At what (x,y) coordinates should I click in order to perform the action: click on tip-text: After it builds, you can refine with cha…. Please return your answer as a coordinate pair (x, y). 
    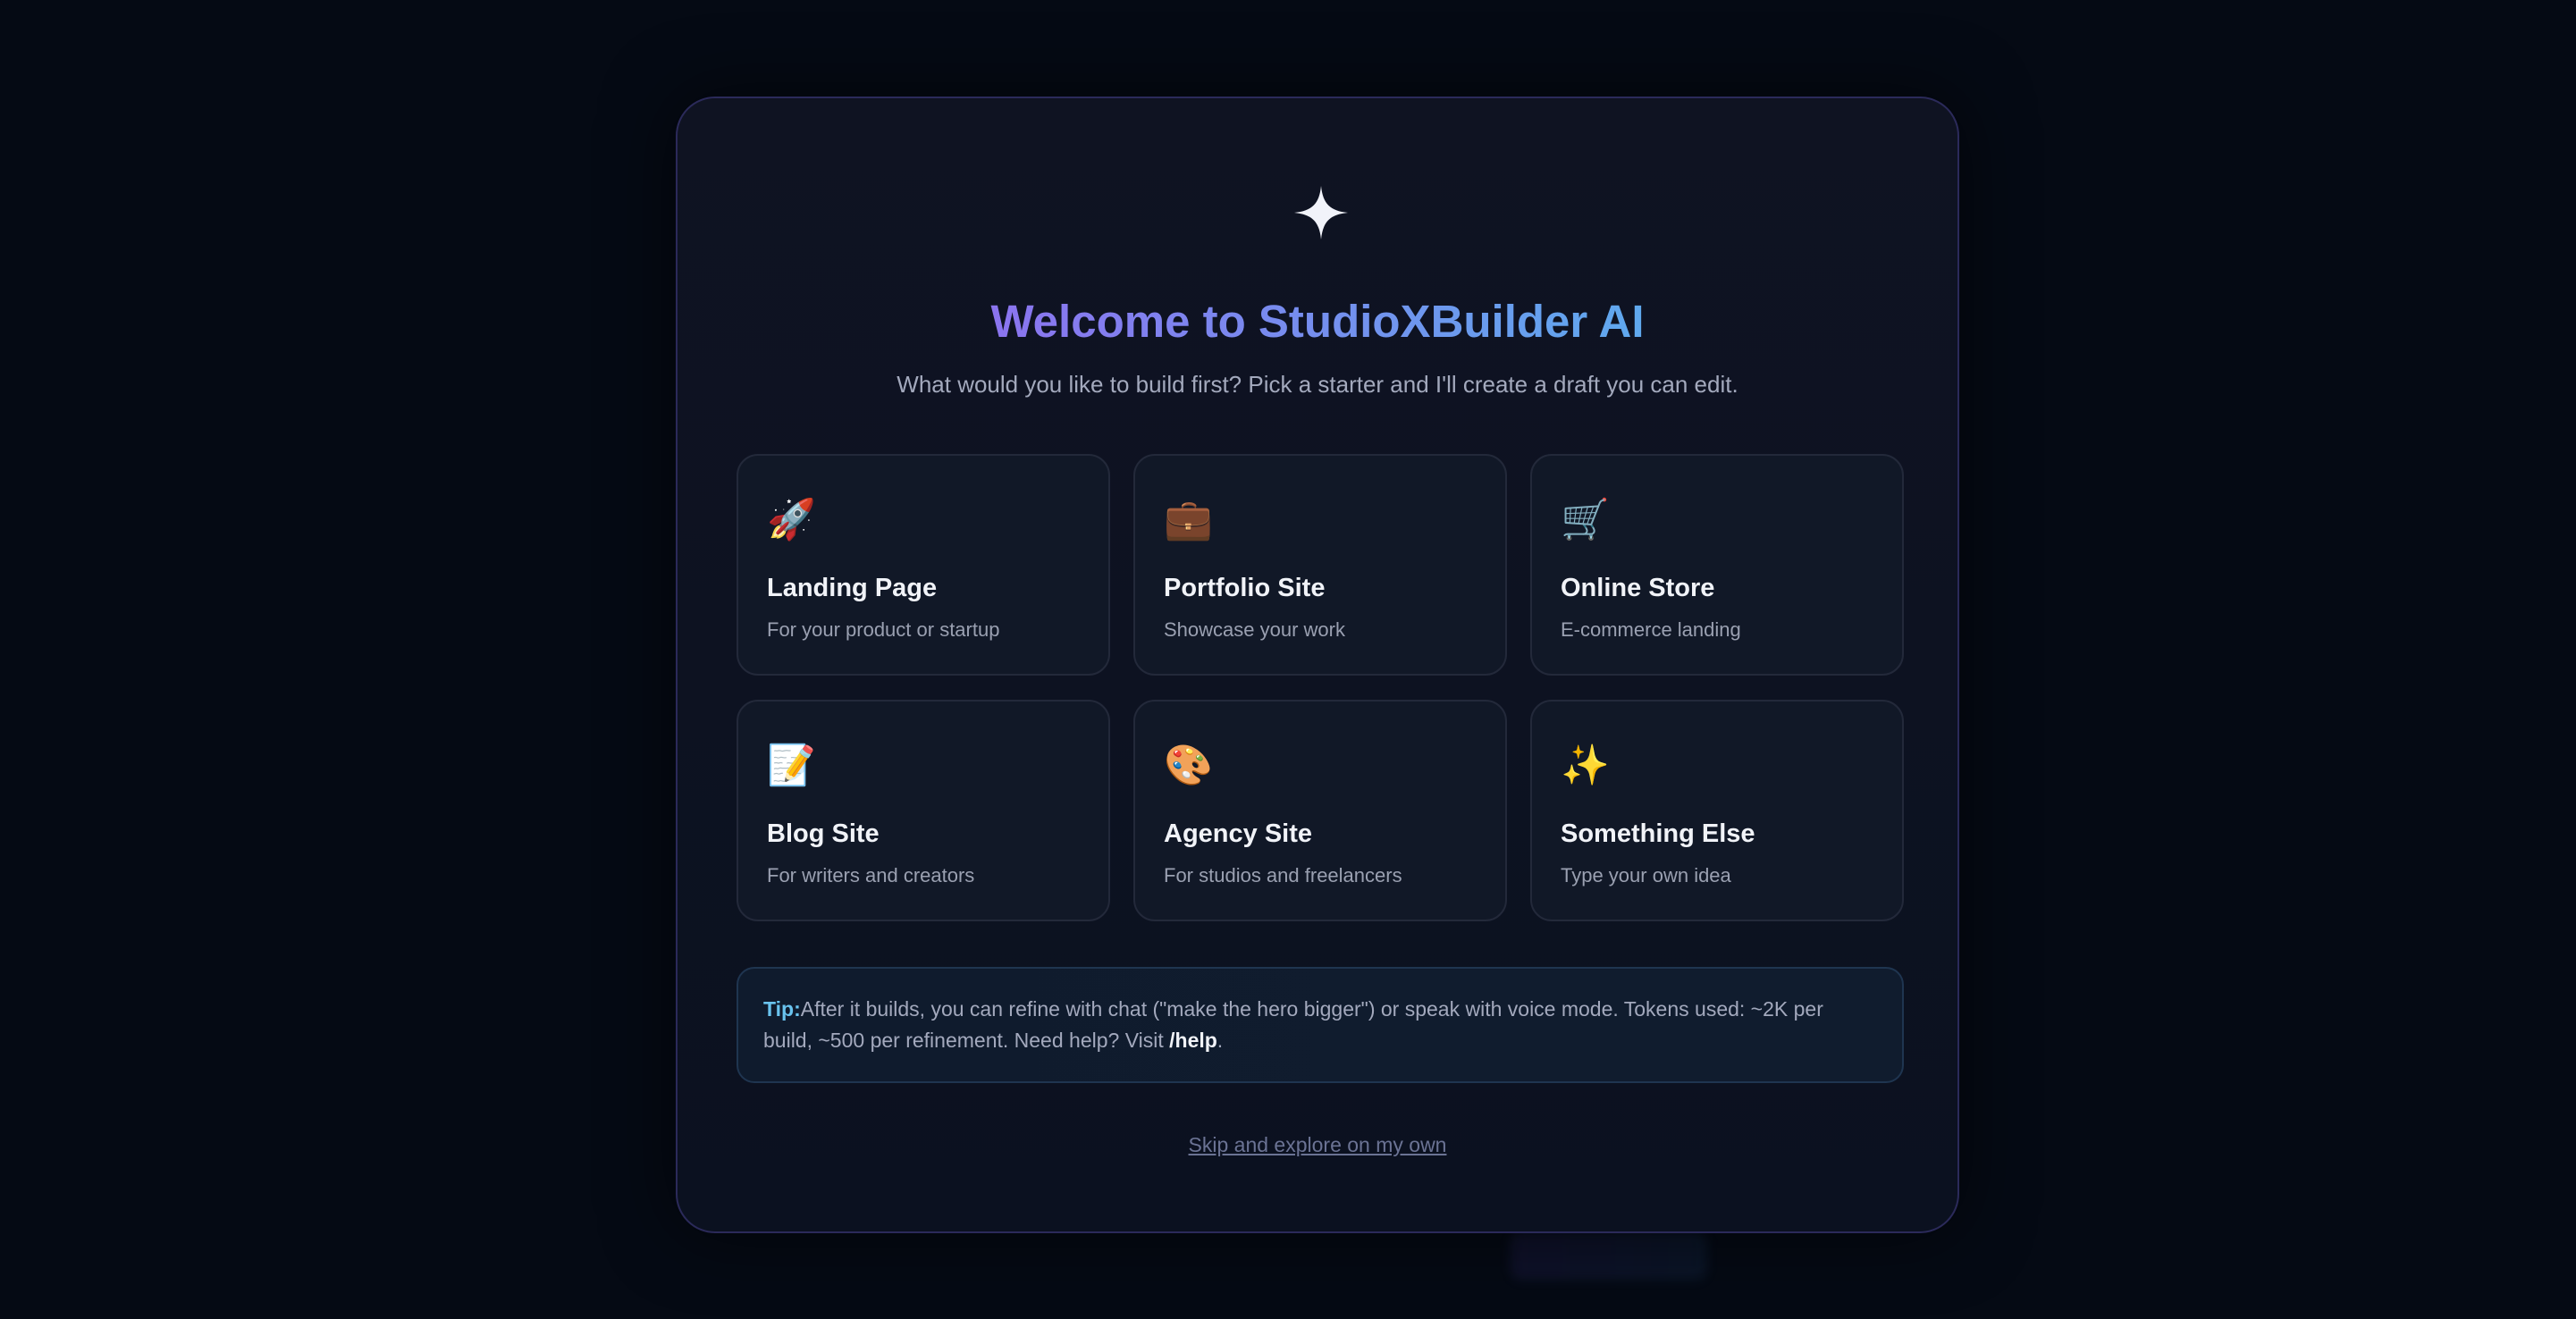
    Looking at the image, I should click on (1293, 1024).